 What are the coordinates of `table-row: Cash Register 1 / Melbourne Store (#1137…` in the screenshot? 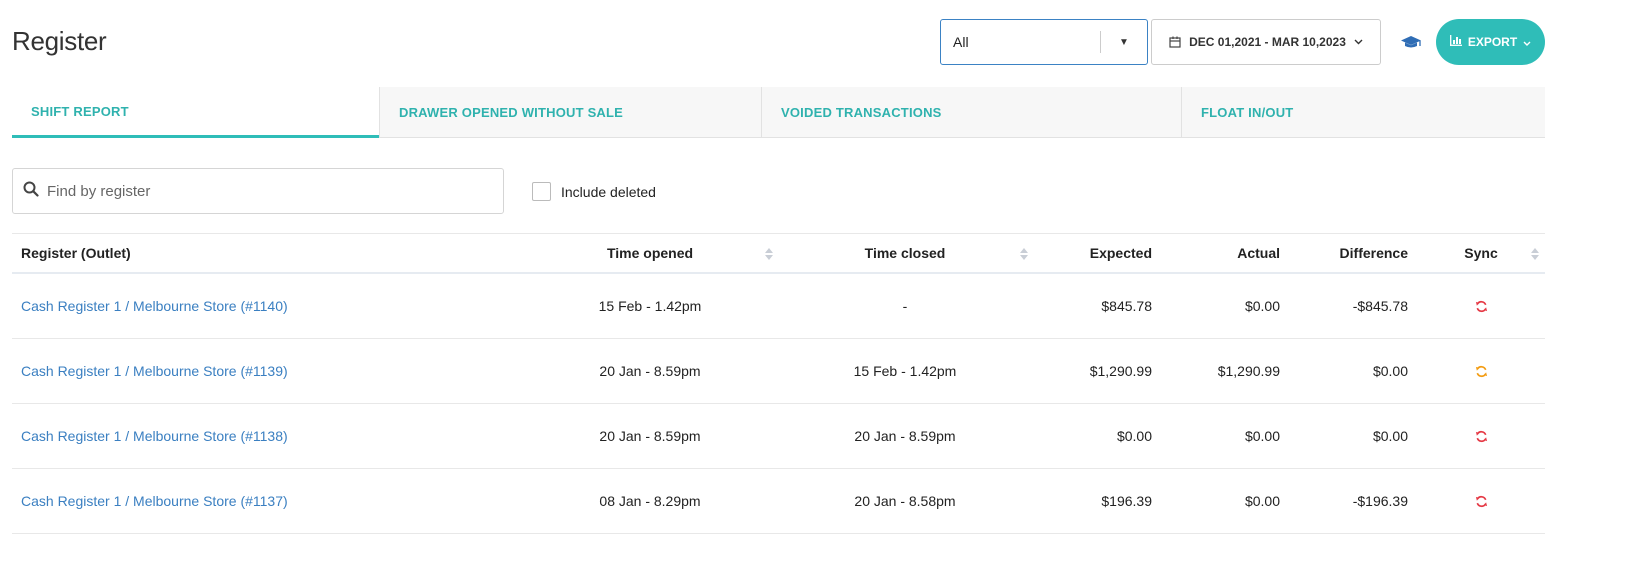 It's located at (778, 501).